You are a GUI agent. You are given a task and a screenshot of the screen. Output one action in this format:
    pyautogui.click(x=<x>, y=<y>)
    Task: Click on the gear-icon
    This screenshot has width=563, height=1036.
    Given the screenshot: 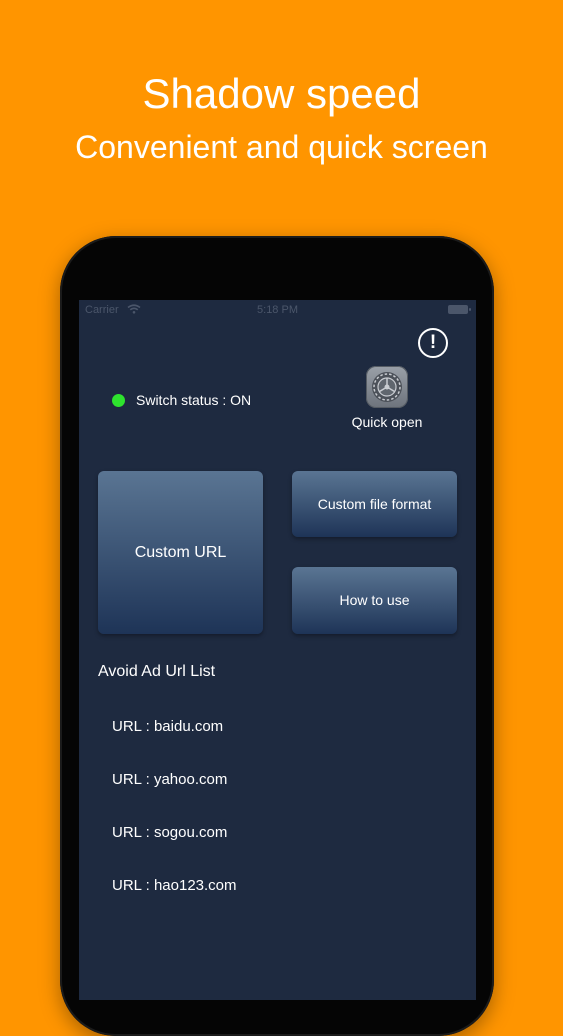 What is the action you would take?
    pyautogui.click(x=387, y=387)
    